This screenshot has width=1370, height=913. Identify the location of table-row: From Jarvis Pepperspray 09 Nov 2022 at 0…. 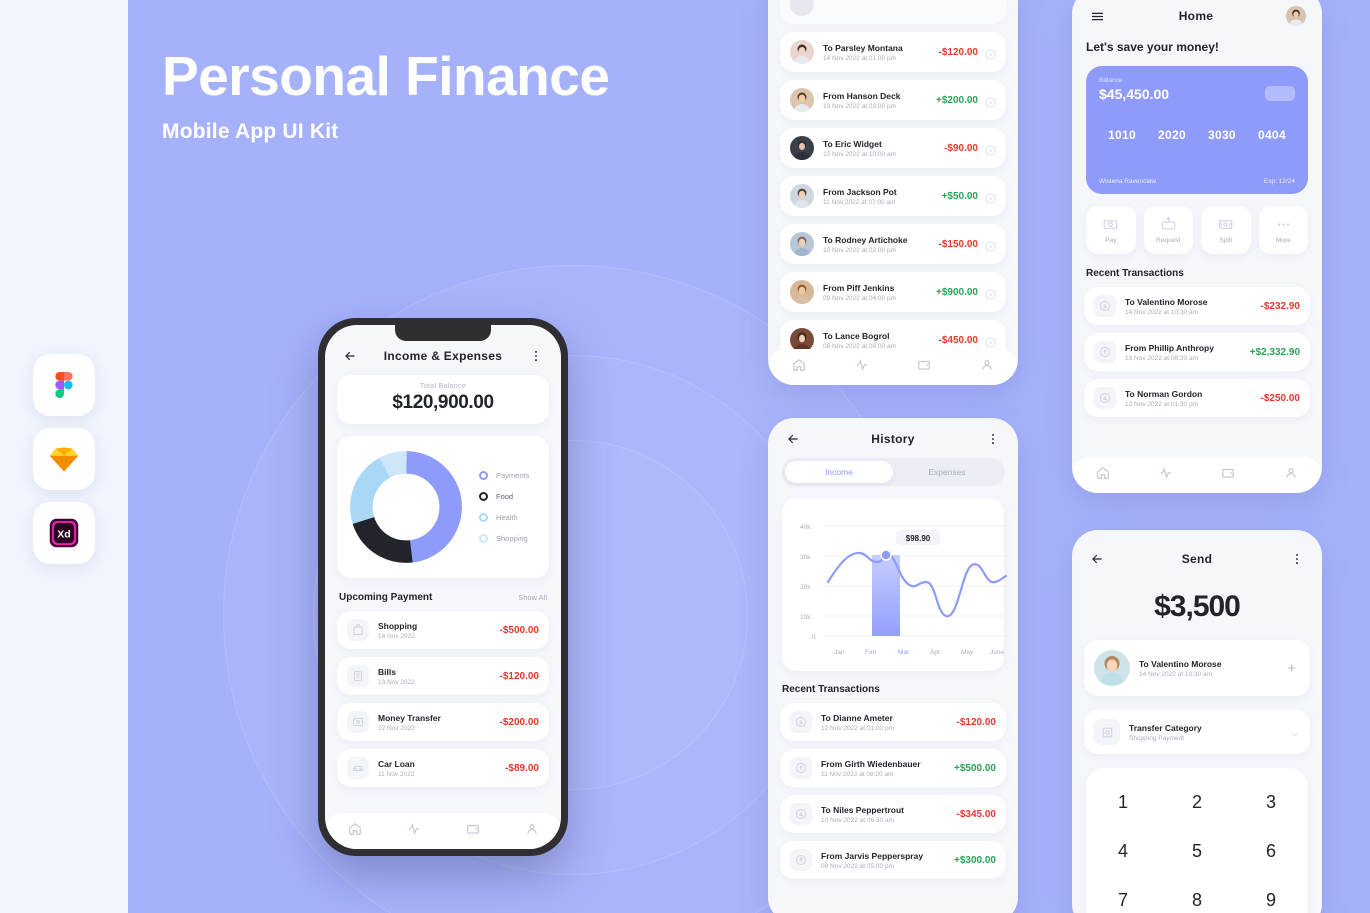
(893, 860).